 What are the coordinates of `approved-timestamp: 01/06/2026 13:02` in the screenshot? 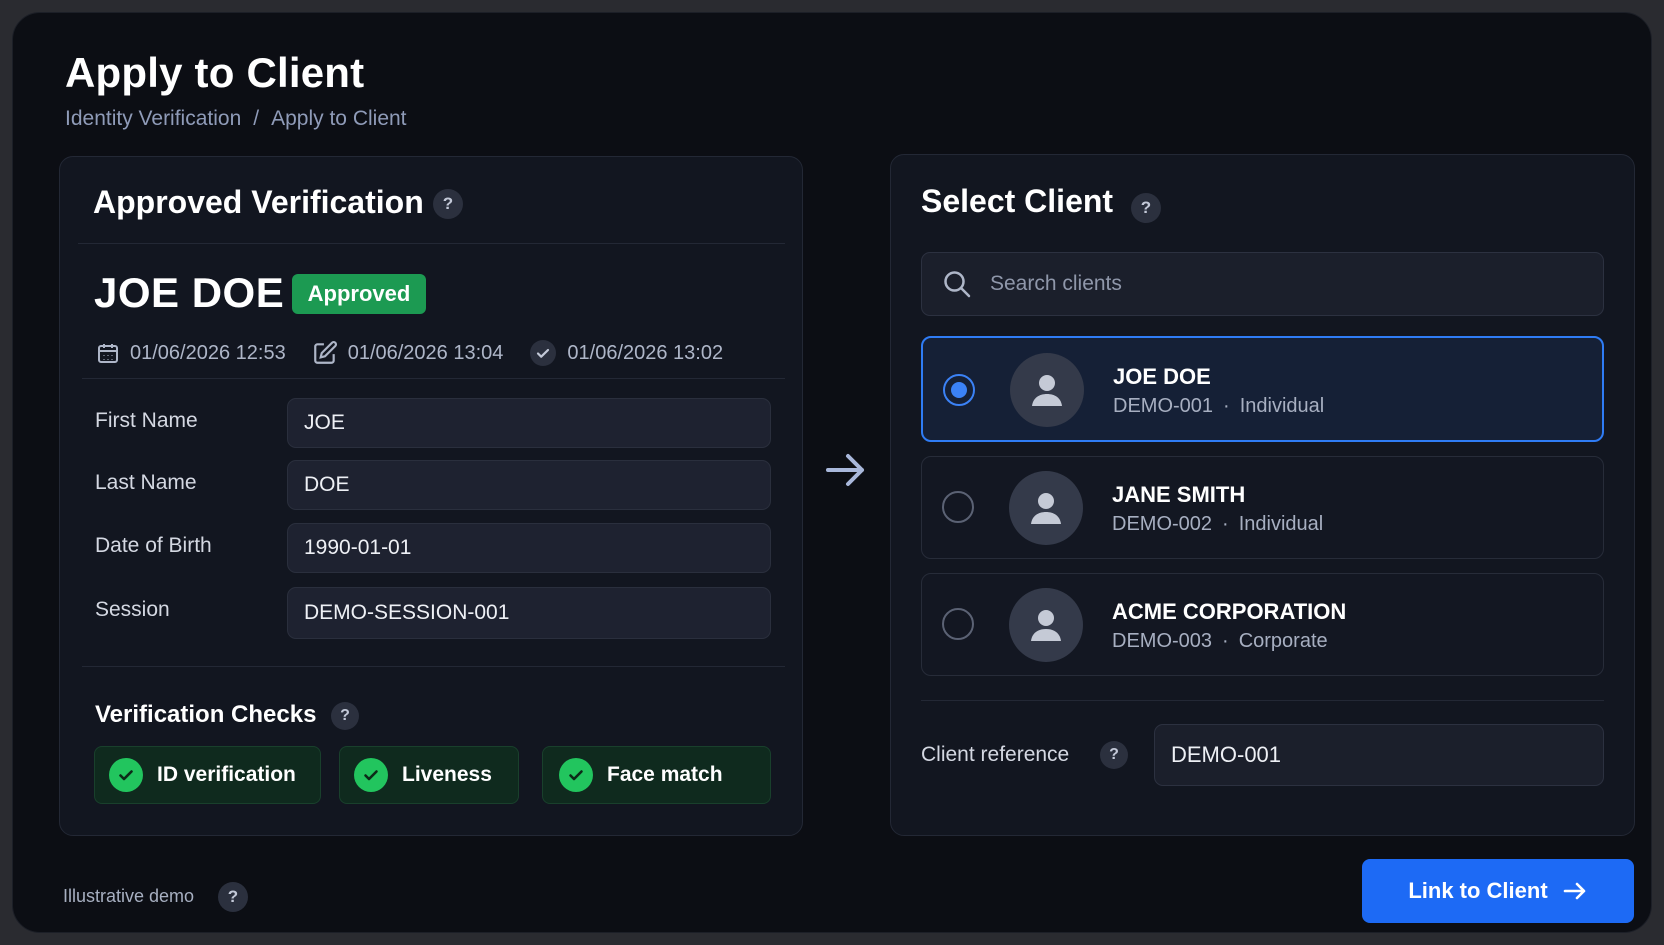 It's located at (626, 353).